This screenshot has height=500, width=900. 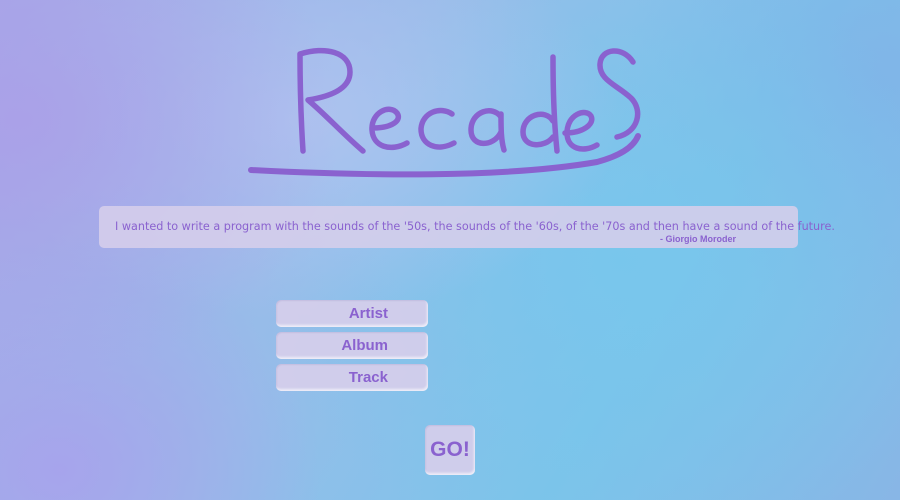 I want to click on app-logo, so click(x=445, y=112).